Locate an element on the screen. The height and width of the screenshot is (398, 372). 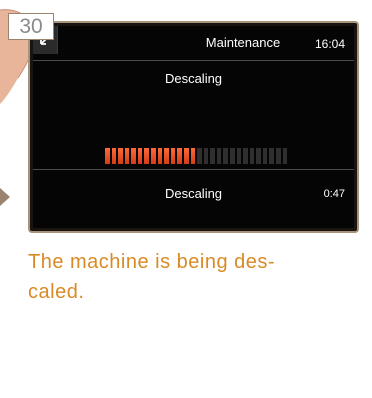
remaining-time: 0:47 is located at coordinates (334, 194).